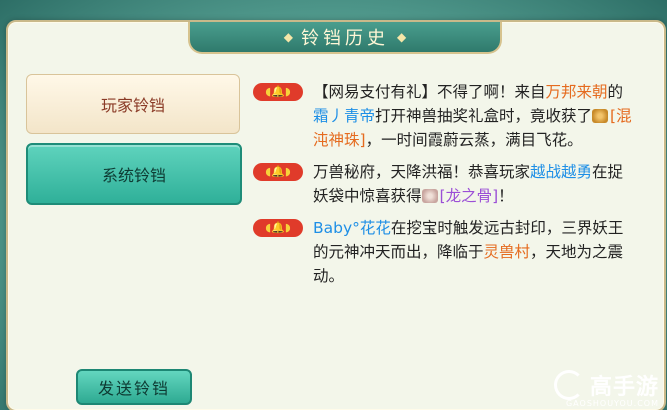 This screenshot has width=667, height=410. Describe the element at coordinates (615, 92) in the screenshot. I see `message-text: 的` at that location.